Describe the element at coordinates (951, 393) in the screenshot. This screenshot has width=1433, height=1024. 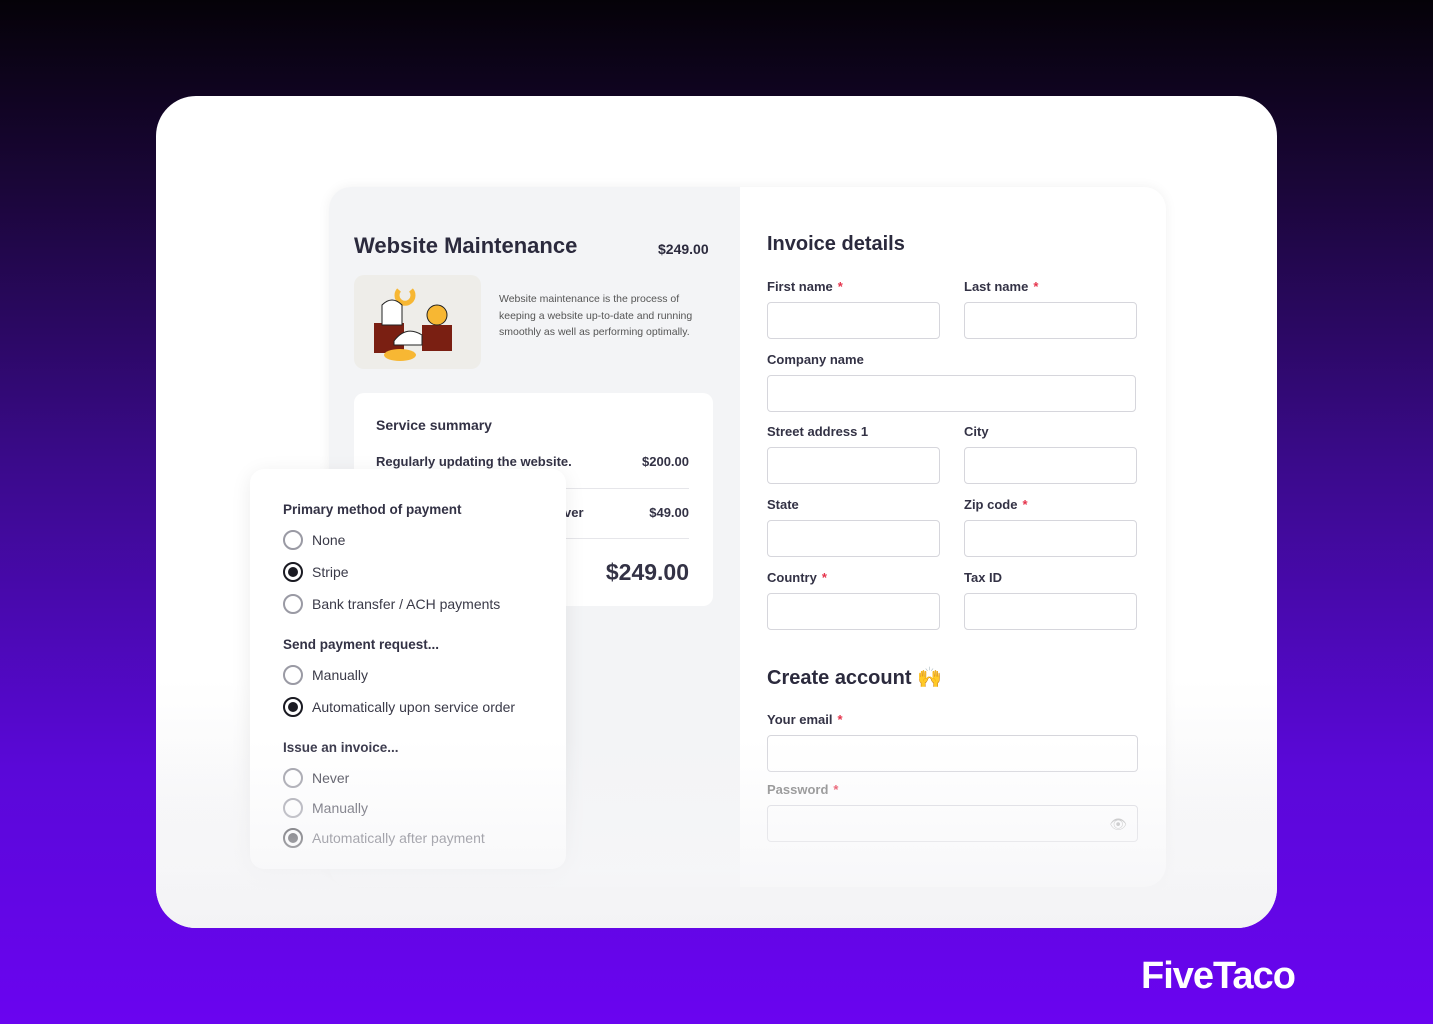
I see `company-input` at that location.